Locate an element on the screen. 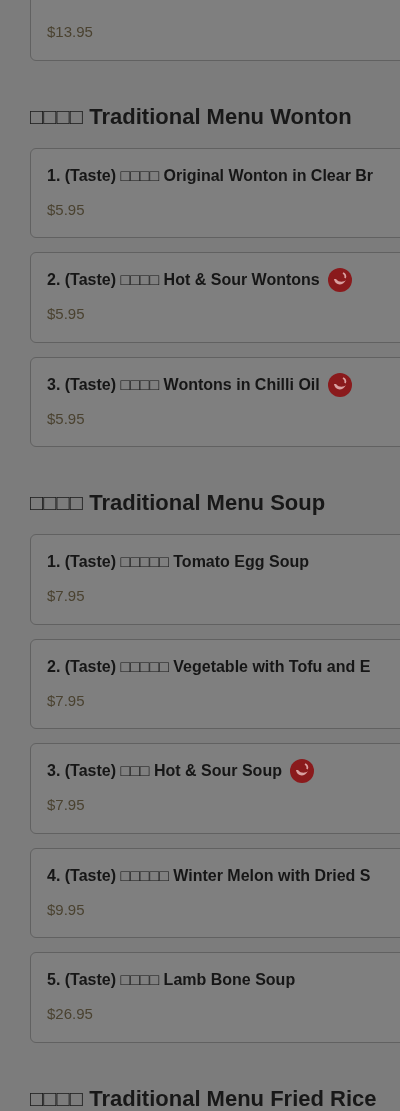 Image resolution: width=400 pixels, height=1111 pixels. menu-item-card: 2. (Taste) □□□□ Hot & Sour Wontons $5.95 is located at coordinates (215, 297).